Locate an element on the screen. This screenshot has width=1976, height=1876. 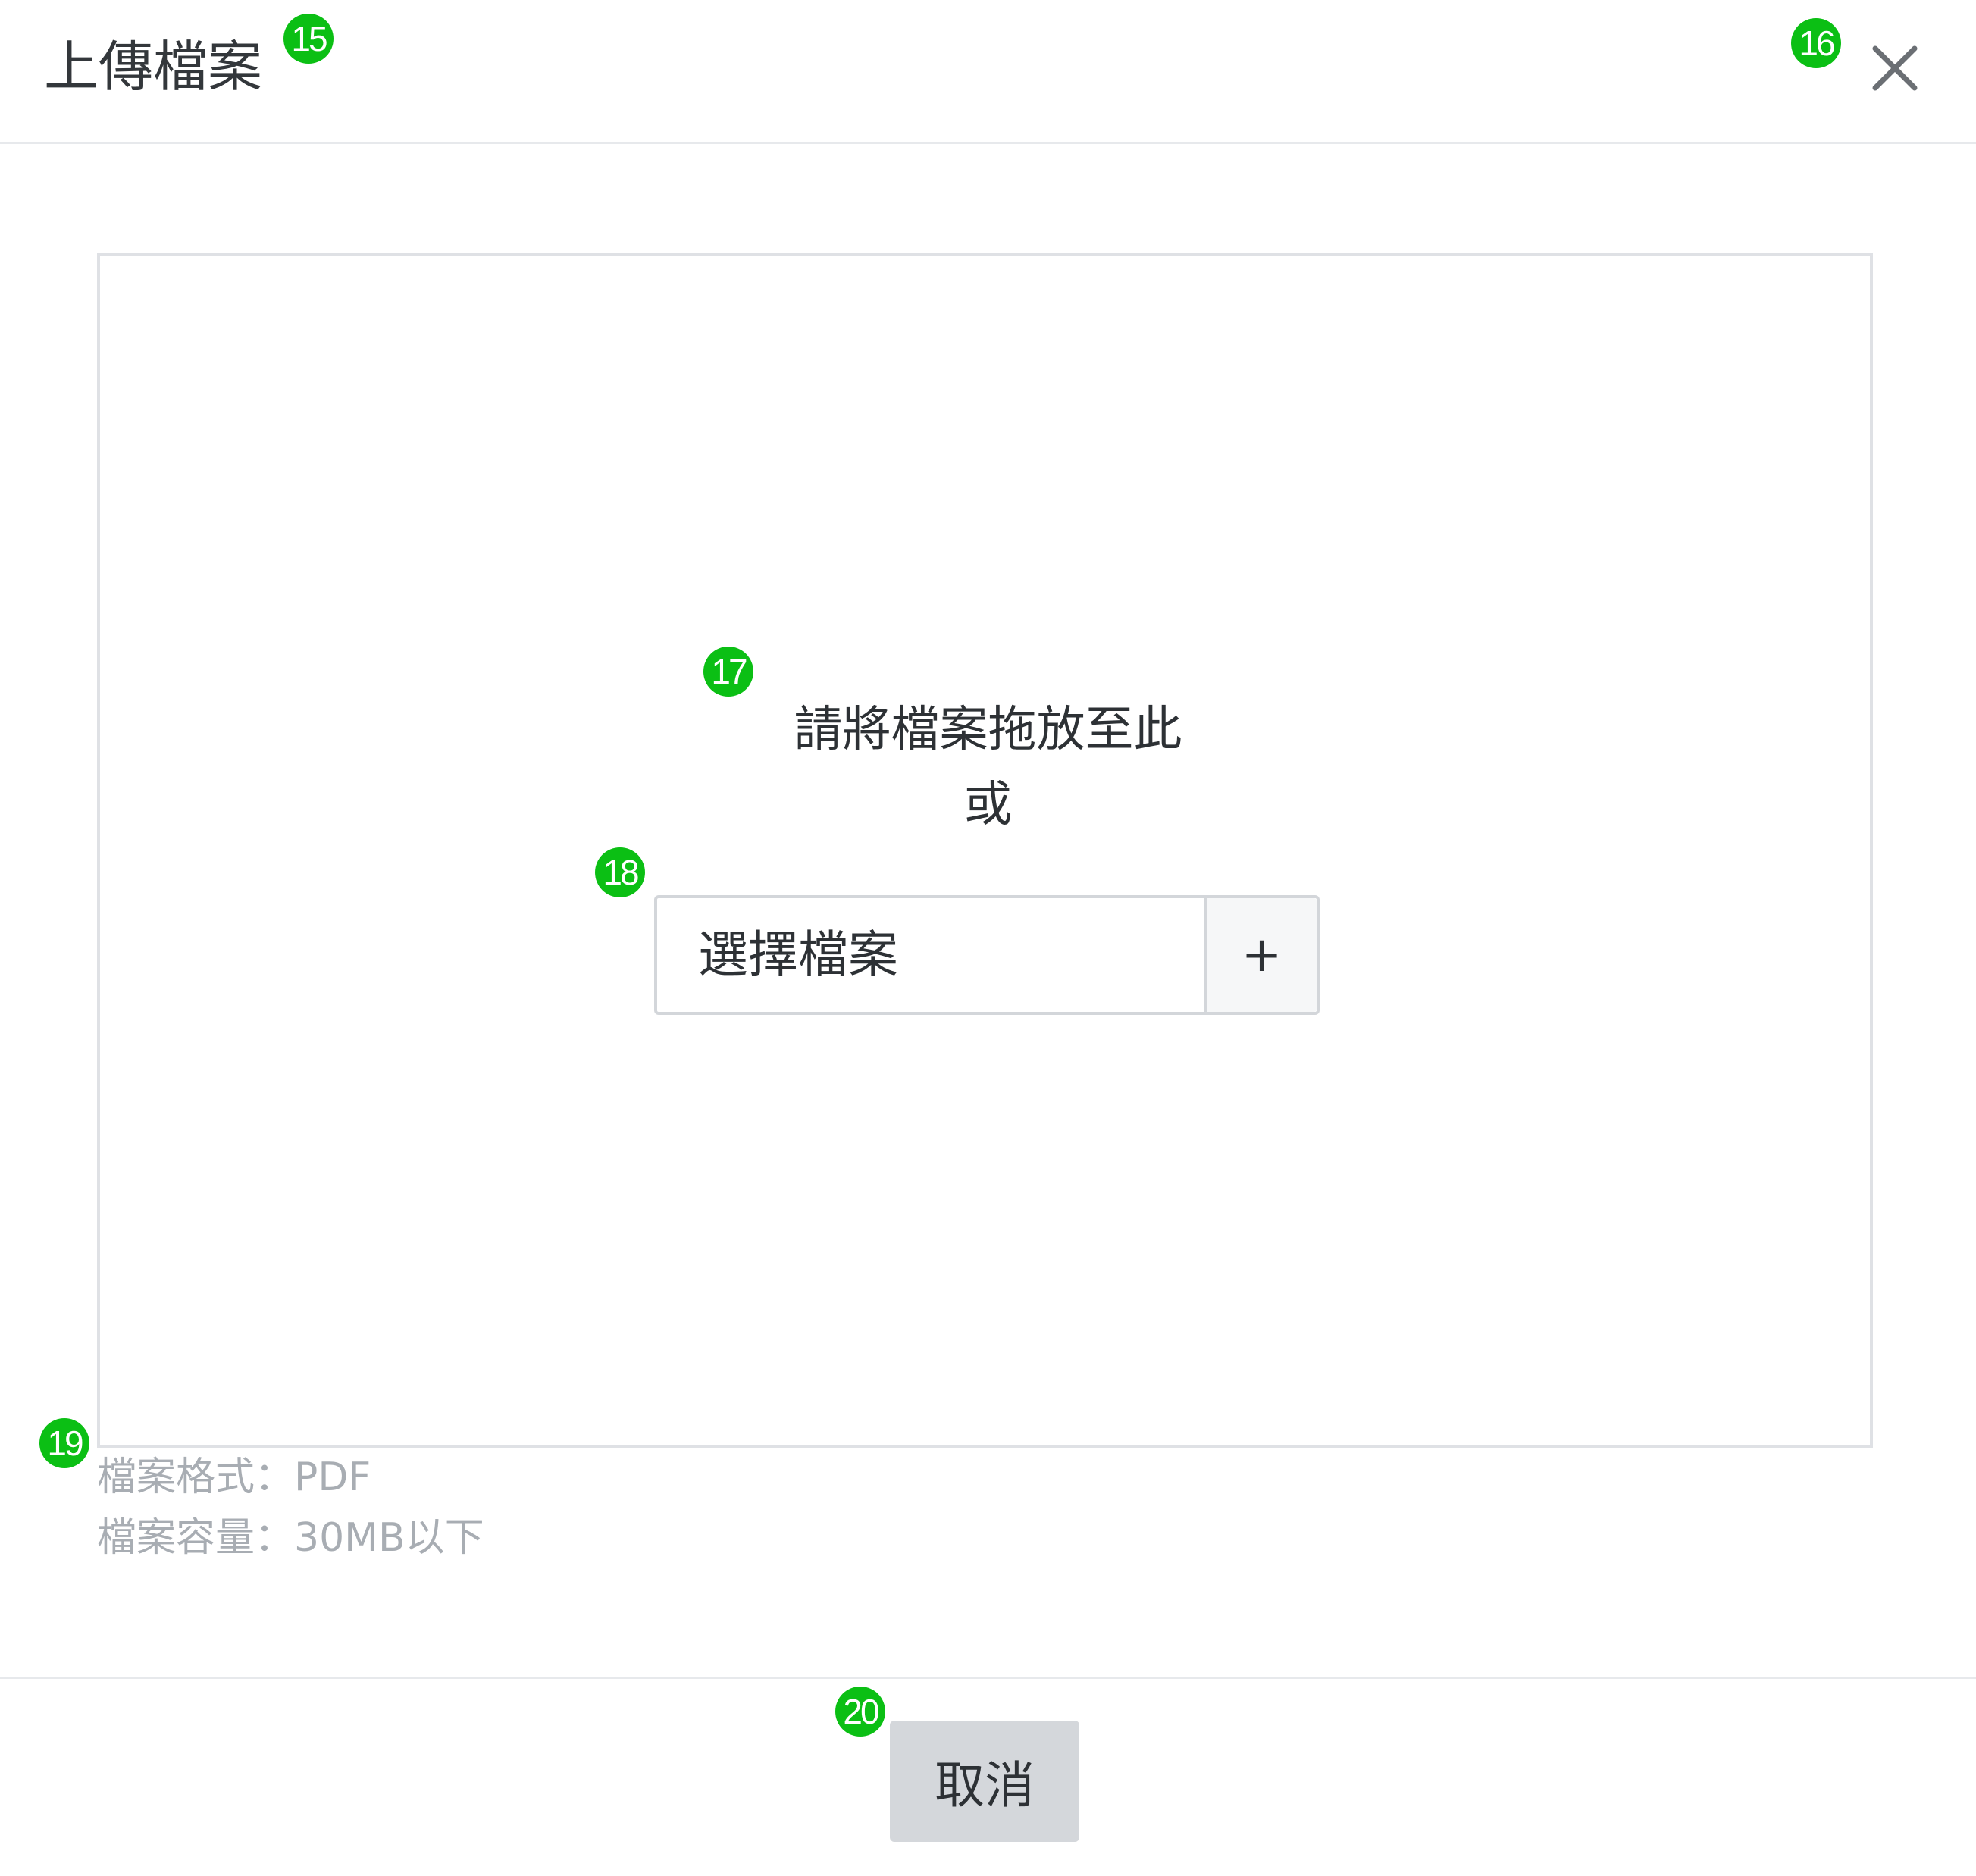
file-format-note: 檔案格式：PDF is located at coordinates (234, 1477).